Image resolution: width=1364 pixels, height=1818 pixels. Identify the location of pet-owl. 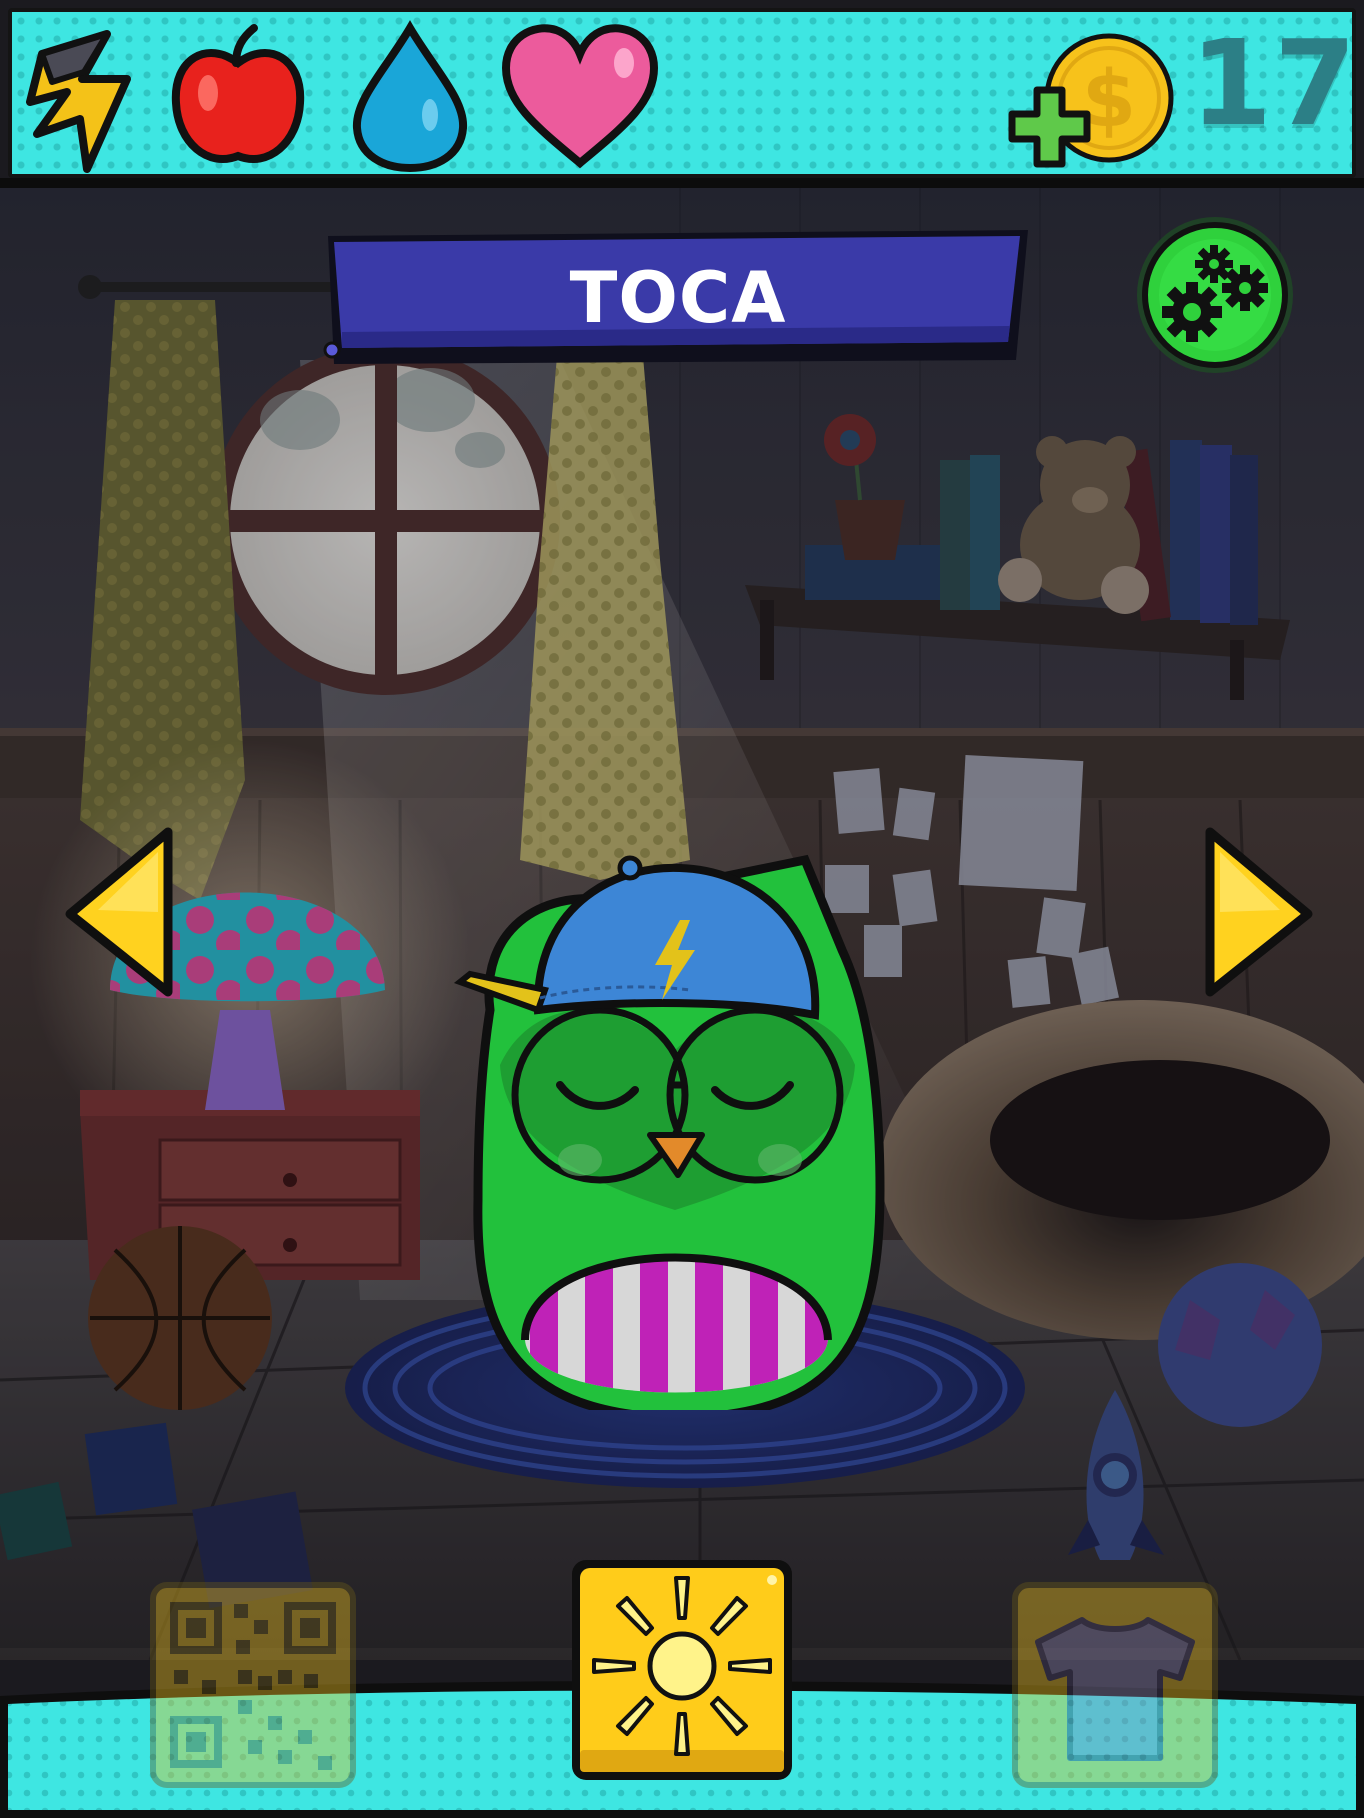
(675, 1130).